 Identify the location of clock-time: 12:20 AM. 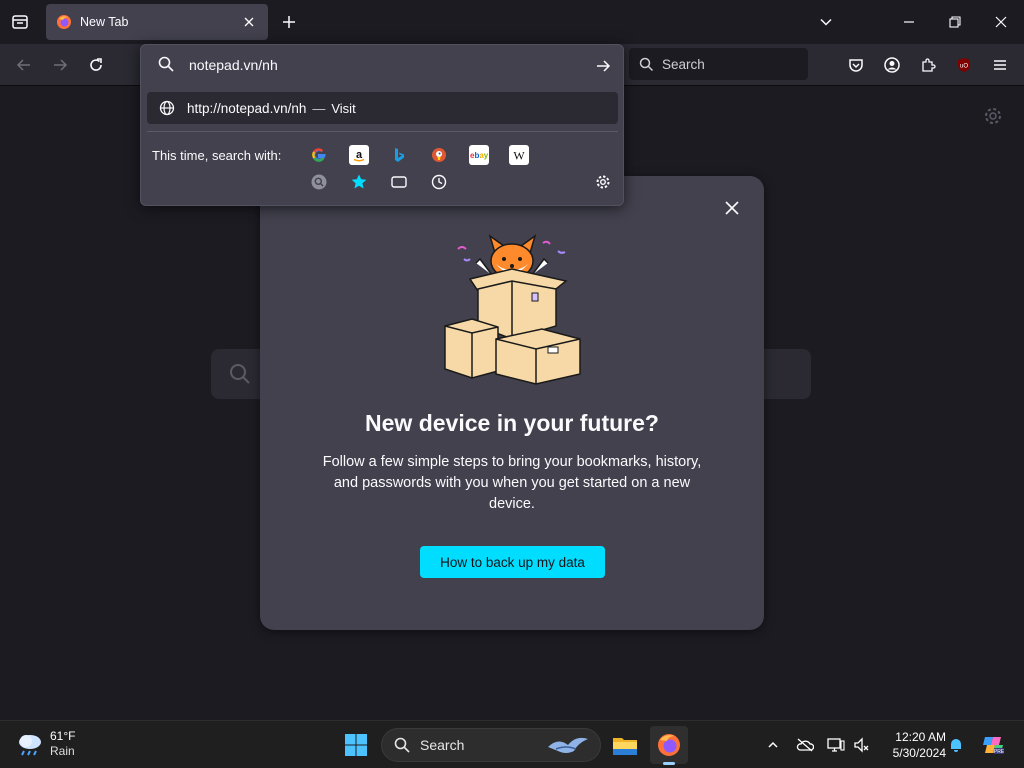
(920, 737).